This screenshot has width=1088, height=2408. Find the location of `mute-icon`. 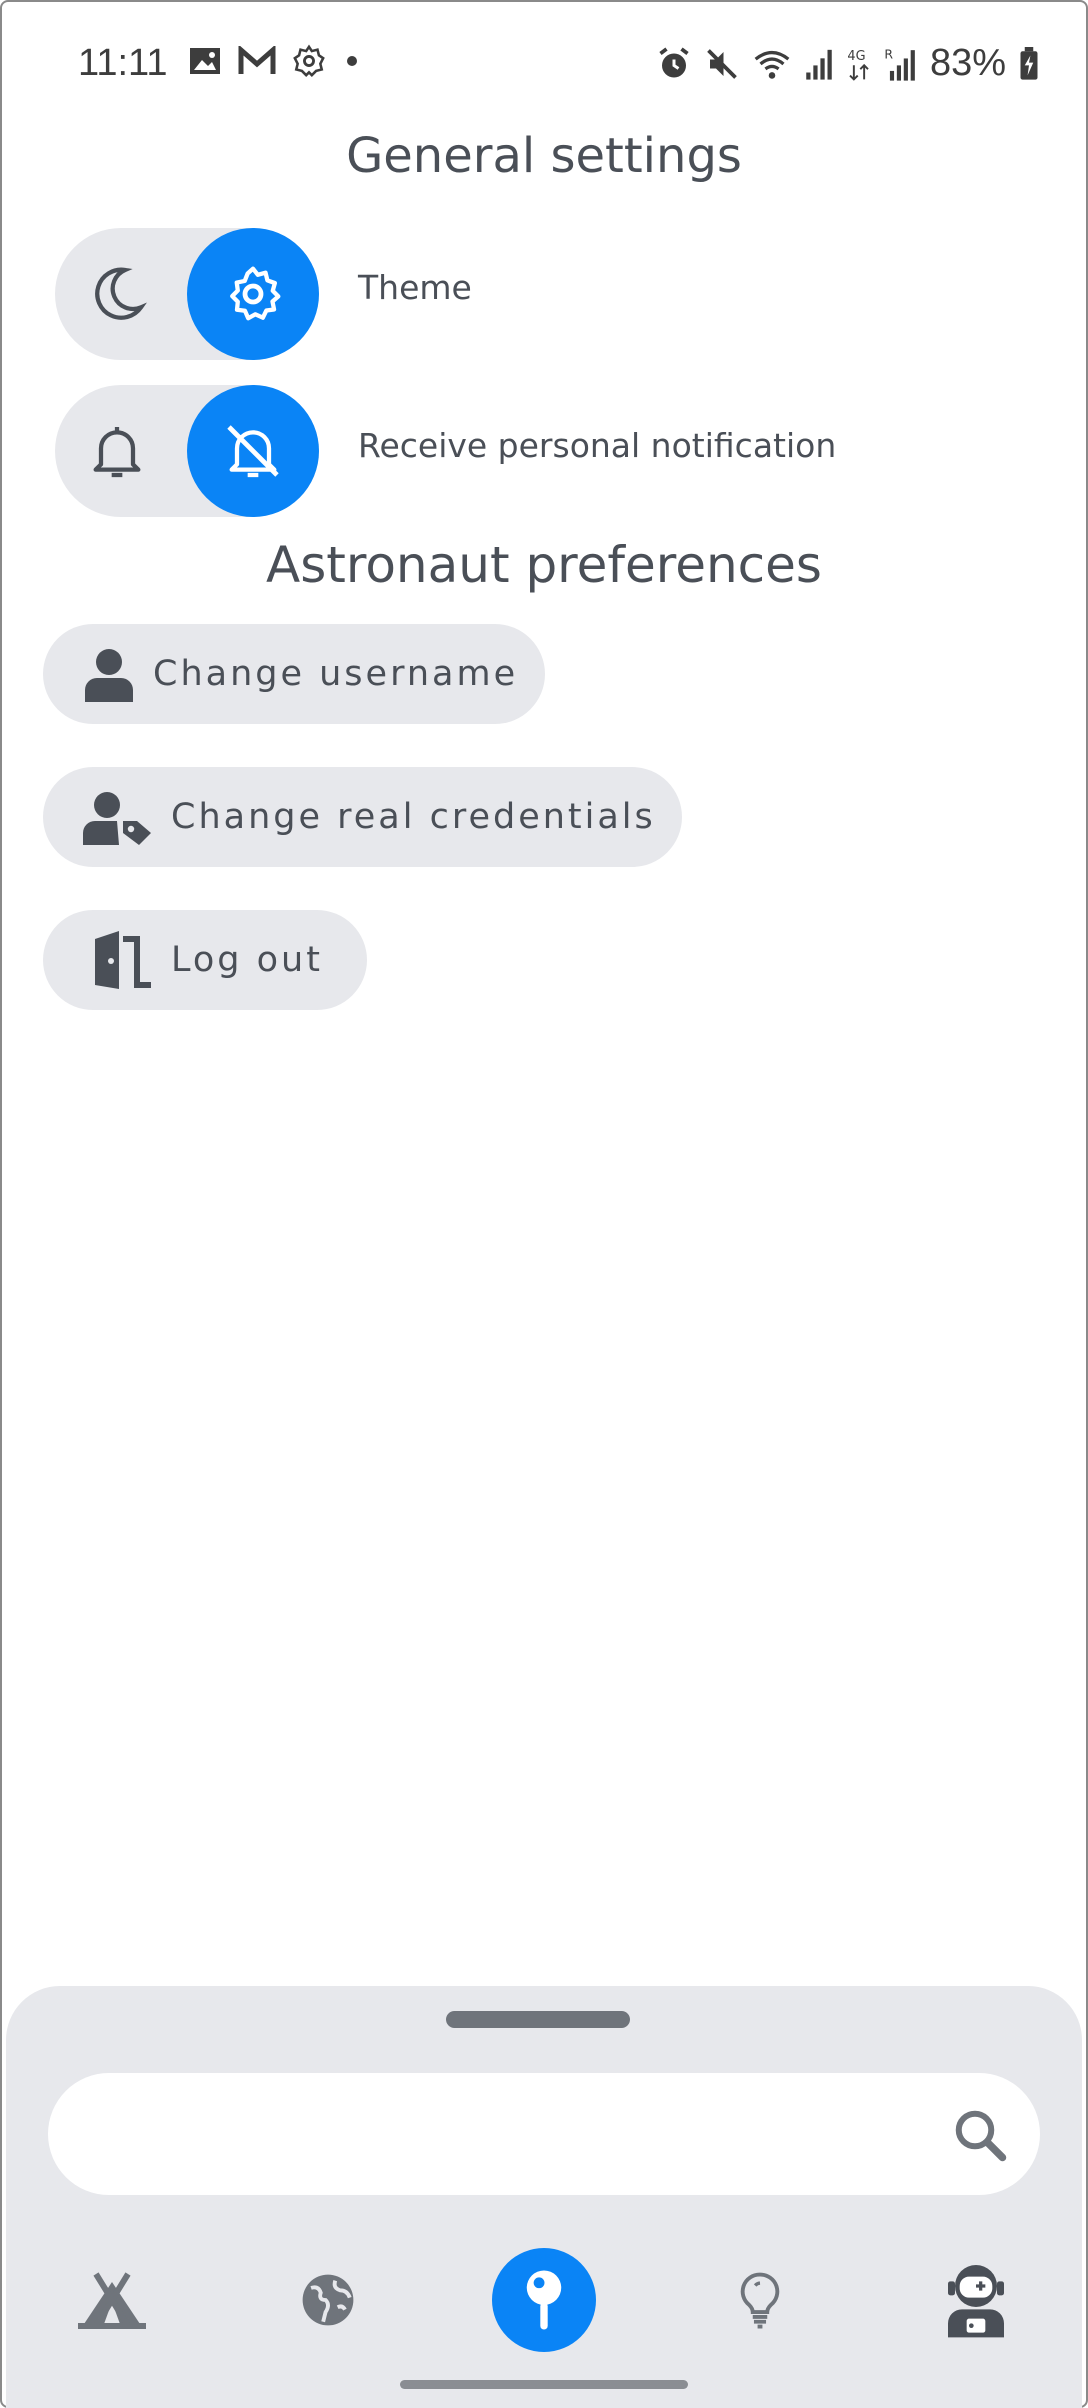

mute-icon is located at coordinates (722, 63).